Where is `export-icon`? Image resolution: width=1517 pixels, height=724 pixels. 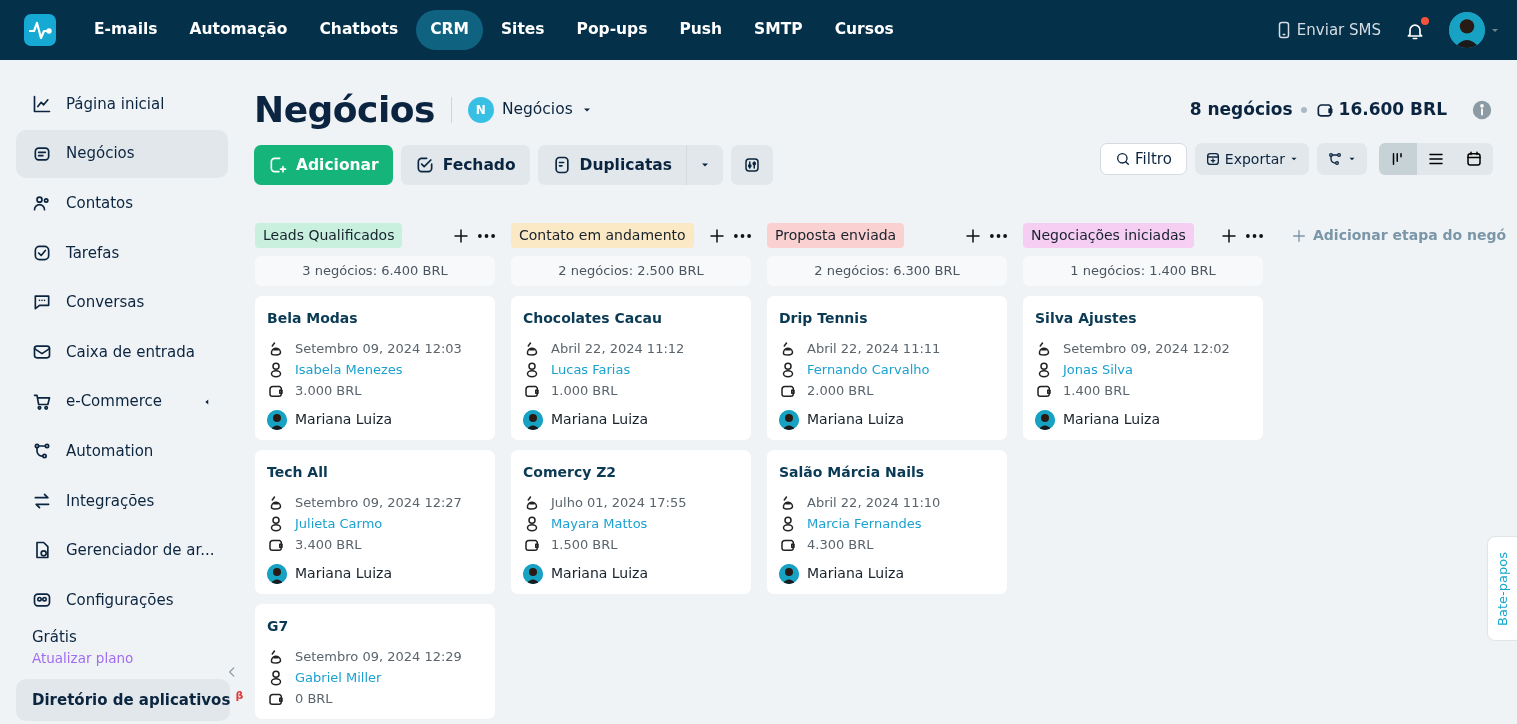
export-icon is located at coordinates (1212, 159).